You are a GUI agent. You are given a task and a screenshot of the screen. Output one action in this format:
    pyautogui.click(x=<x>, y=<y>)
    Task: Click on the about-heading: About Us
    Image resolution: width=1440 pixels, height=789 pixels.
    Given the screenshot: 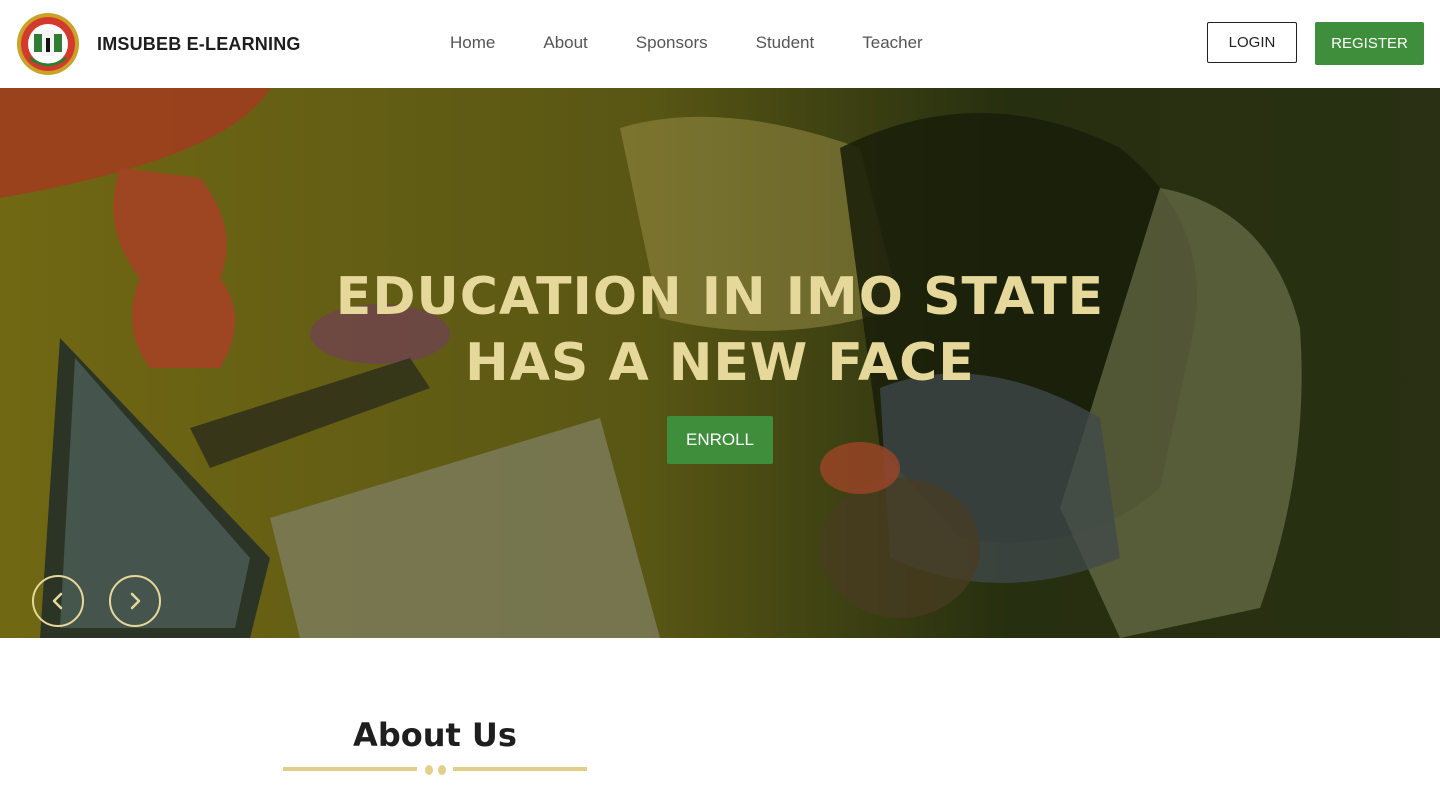 What is the action you would take?
    pyautogui.click(x=435, y=735)
    